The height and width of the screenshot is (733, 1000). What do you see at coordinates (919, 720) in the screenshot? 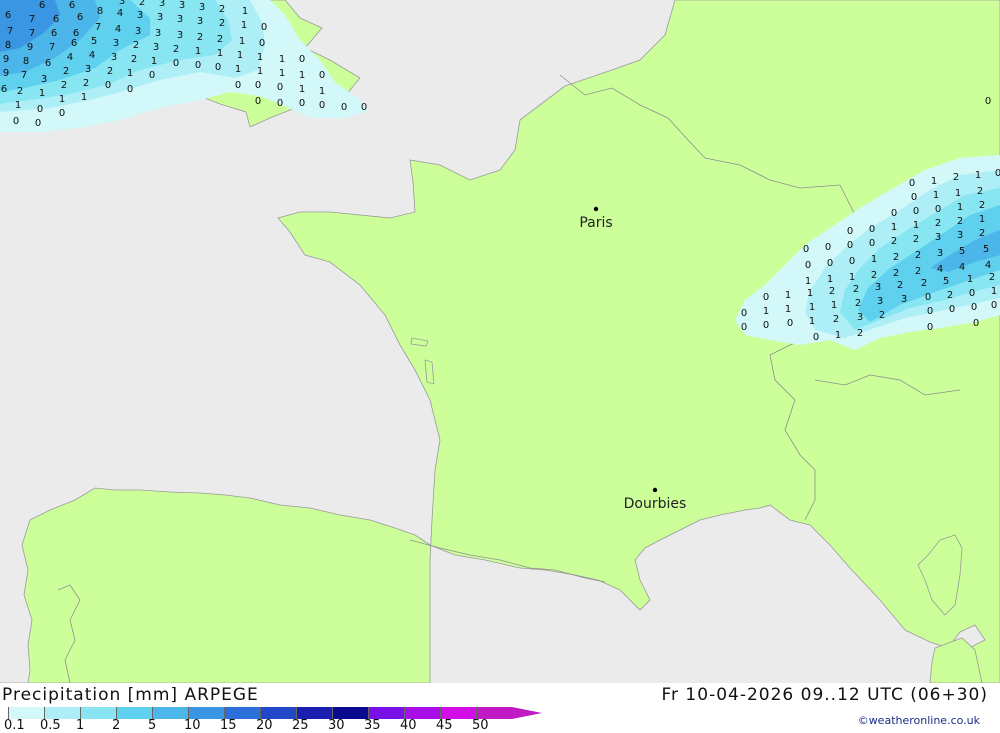
I see `credit-link: ©weatheronline.co.uk` at bounding box center [919, 720].